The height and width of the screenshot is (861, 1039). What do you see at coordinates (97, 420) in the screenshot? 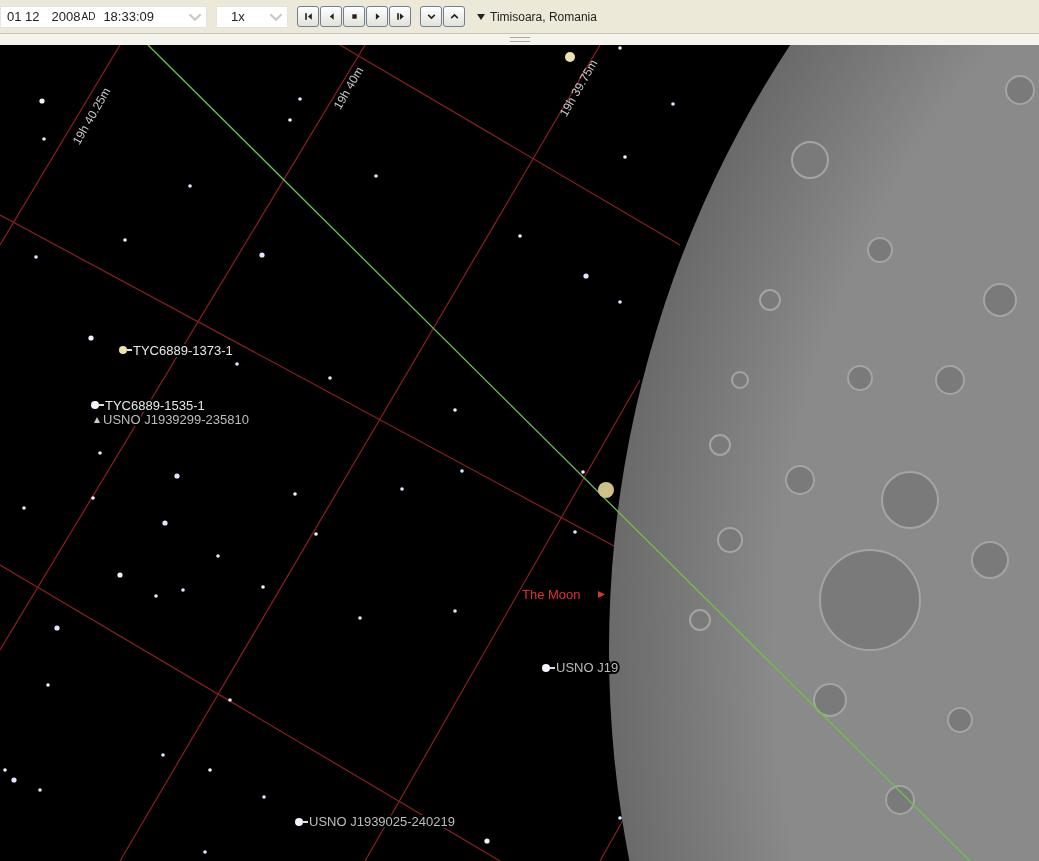
I see `triangle-marker-icon` at bounding box center [97, 420].